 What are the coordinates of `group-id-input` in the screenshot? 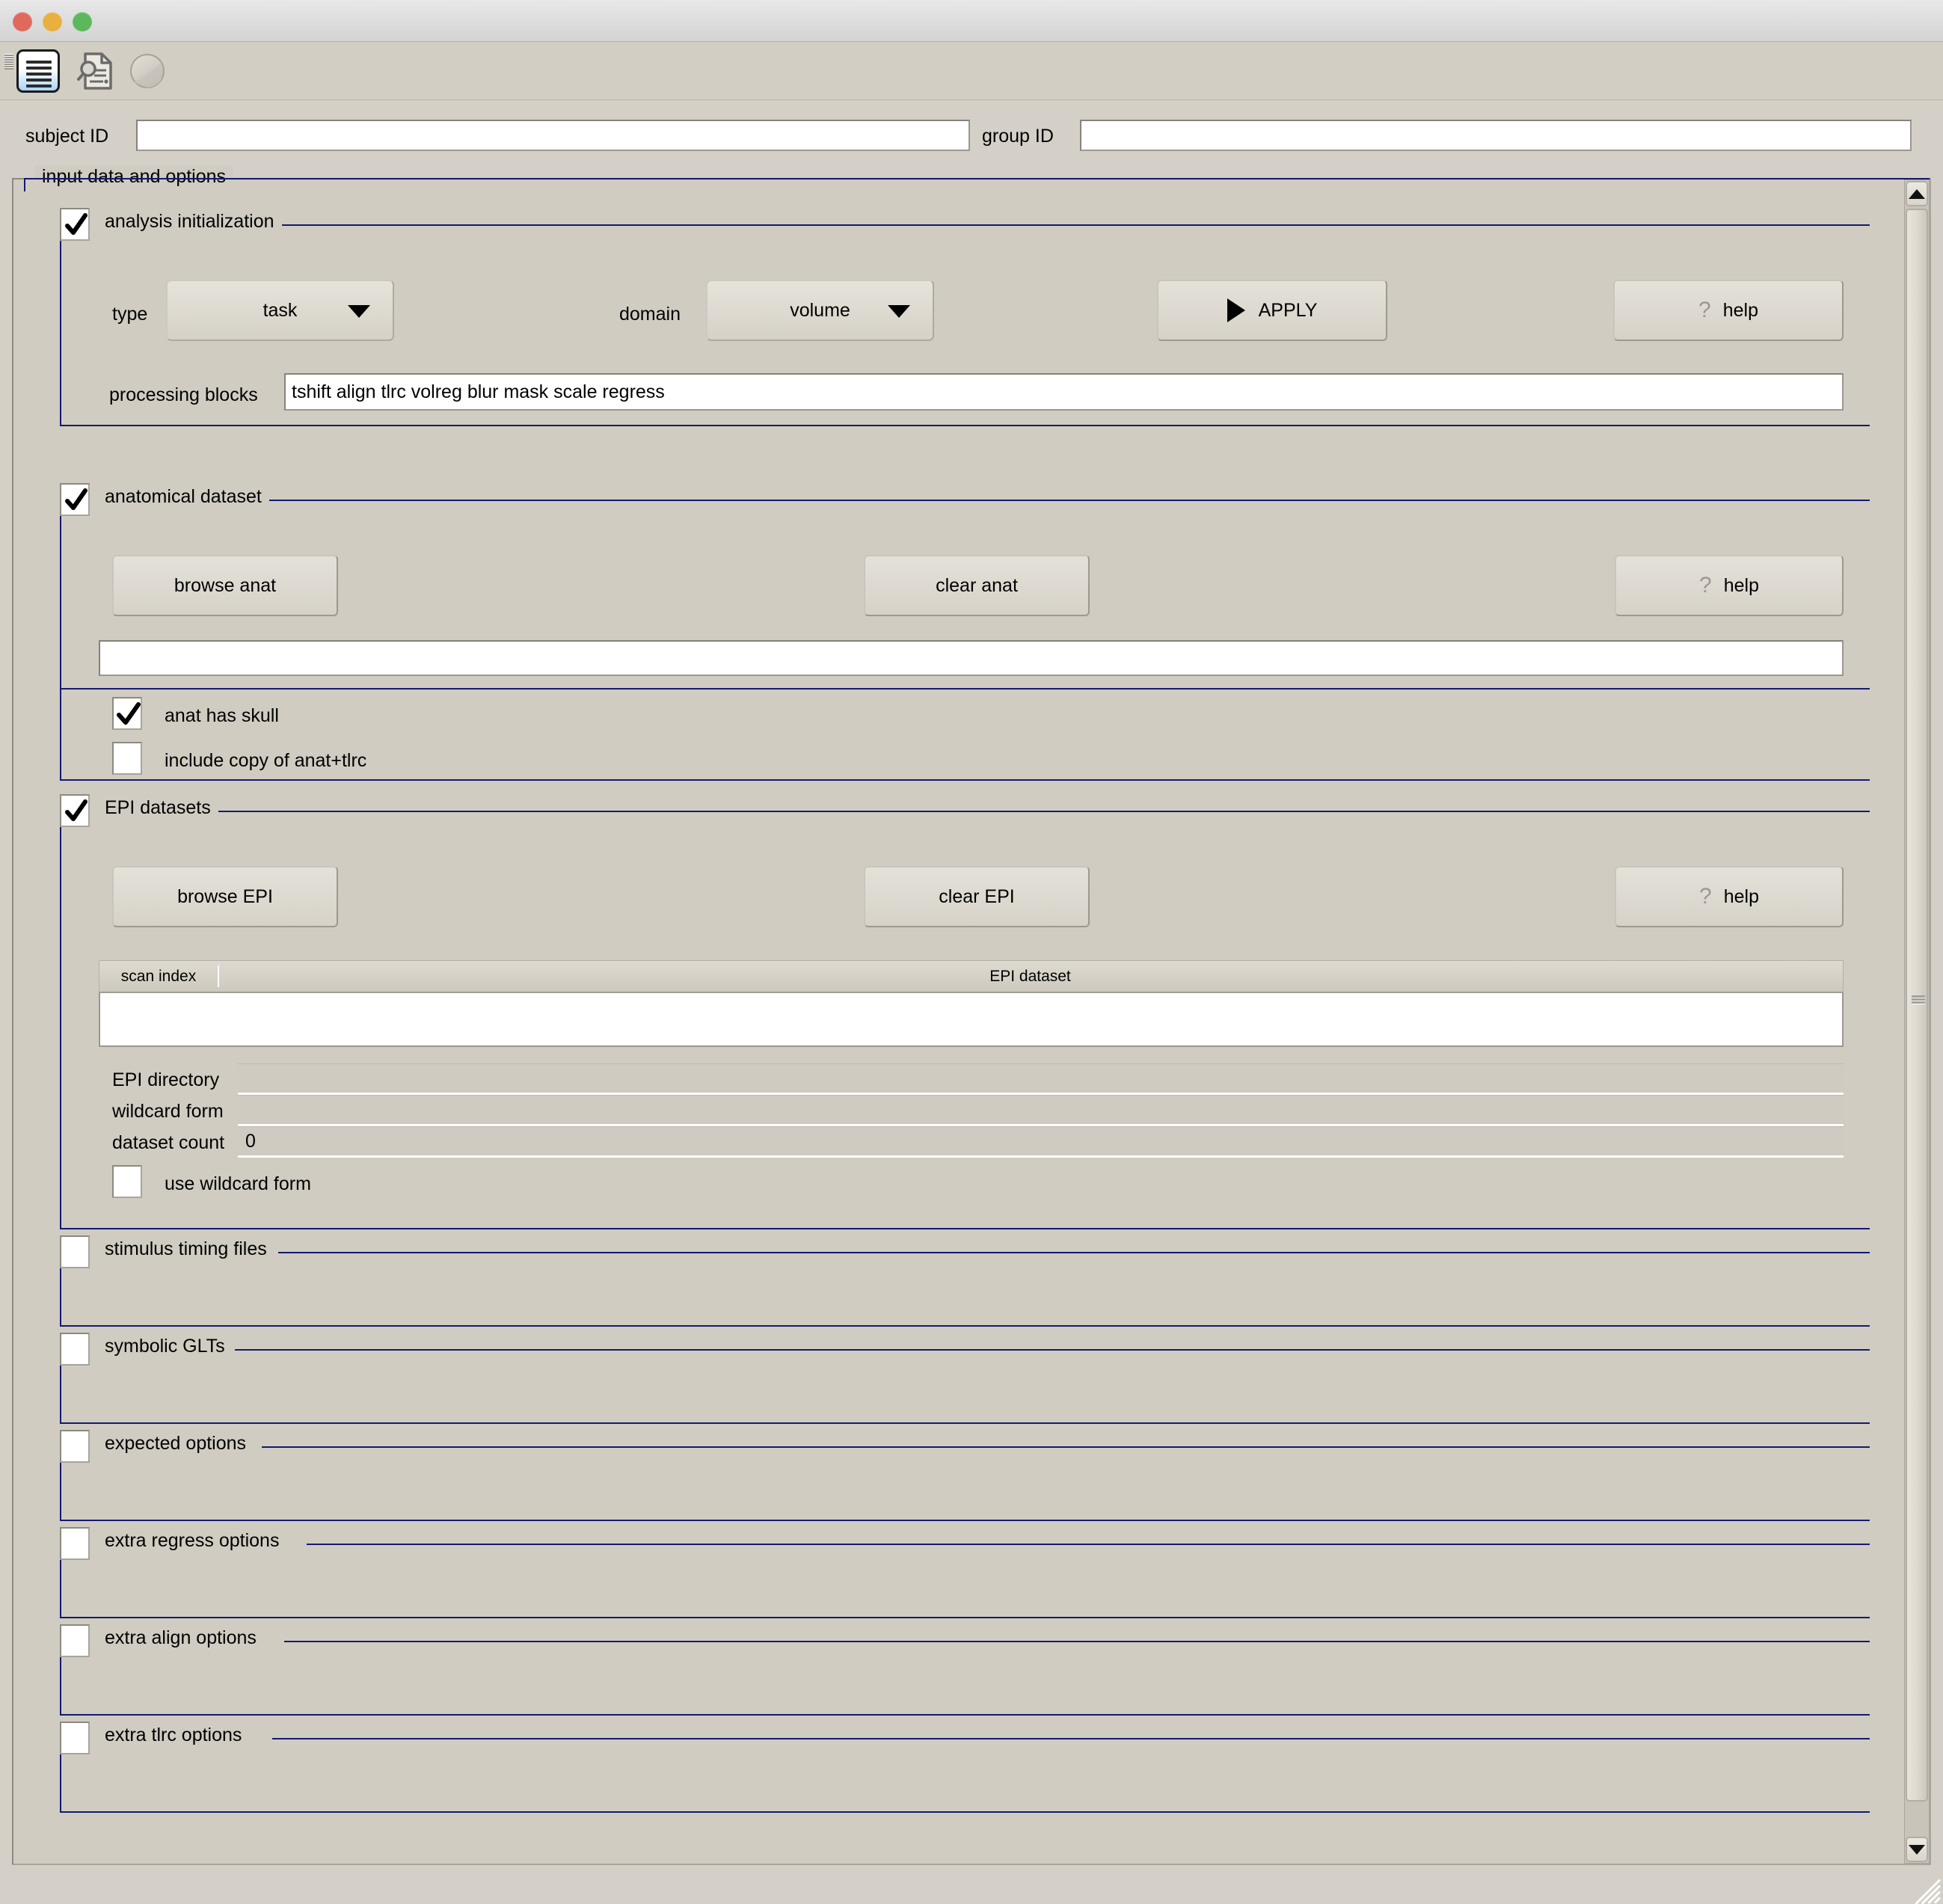 It's located at (1496, 135).